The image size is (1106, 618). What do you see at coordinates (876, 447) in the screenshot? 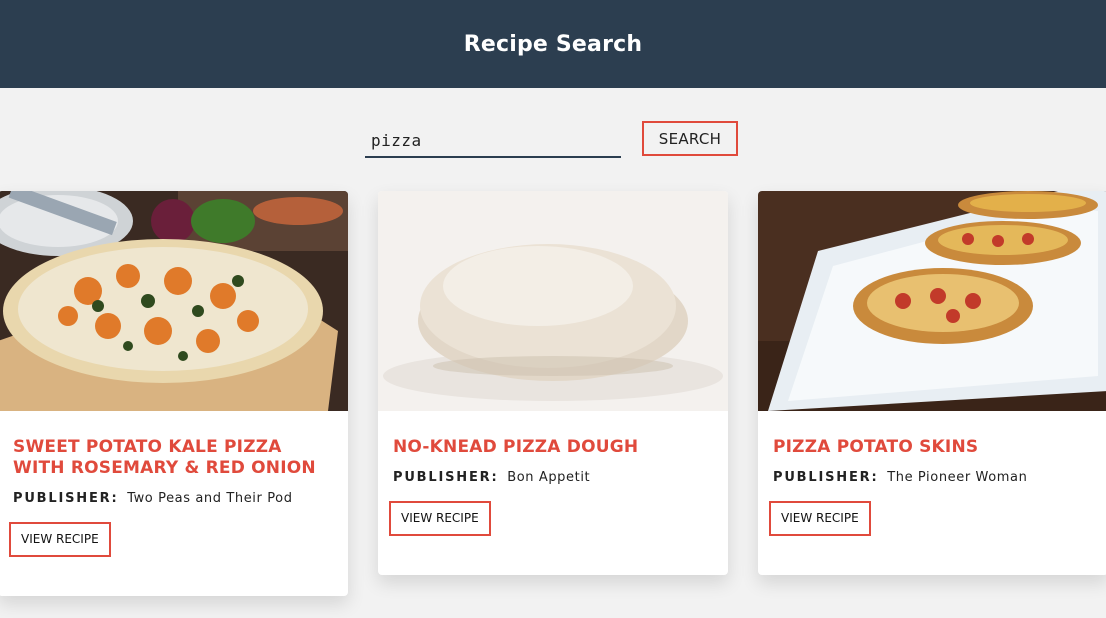
I see `recipe-title: Pizza Potato Skins` at bounding box center [876, 447].